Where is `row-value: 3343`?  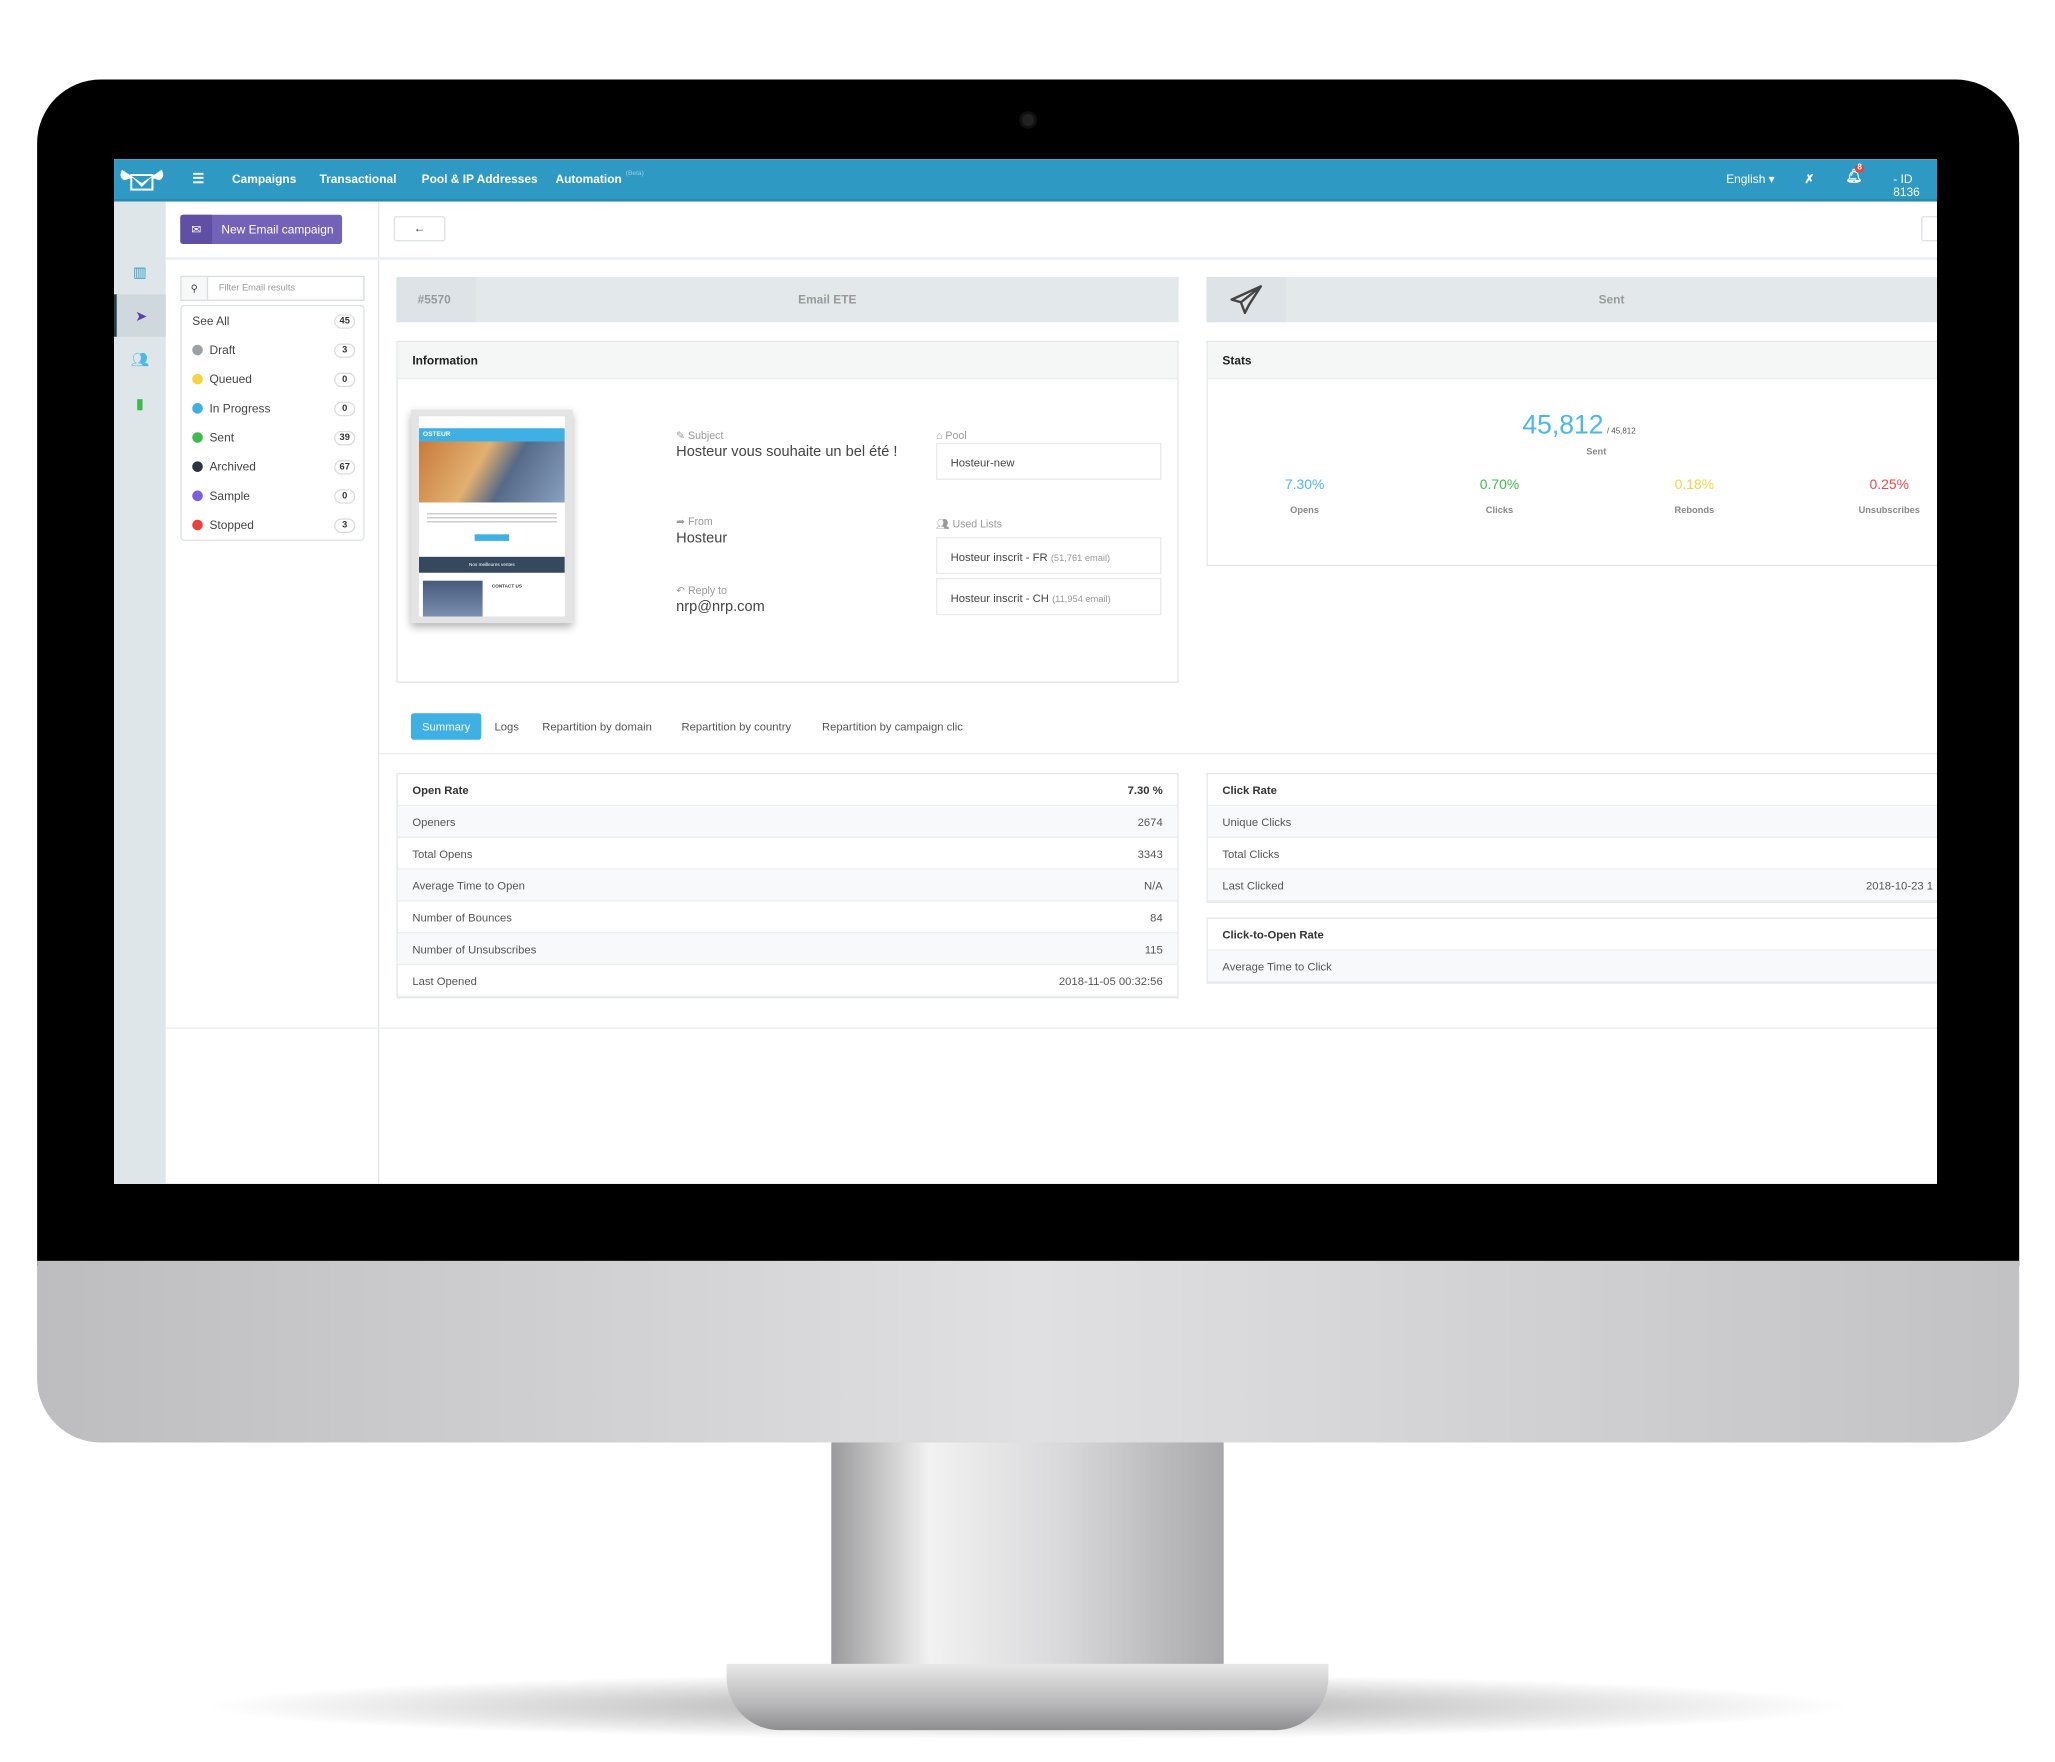 row-value: 3343 is located at coordinates (1150, 853).